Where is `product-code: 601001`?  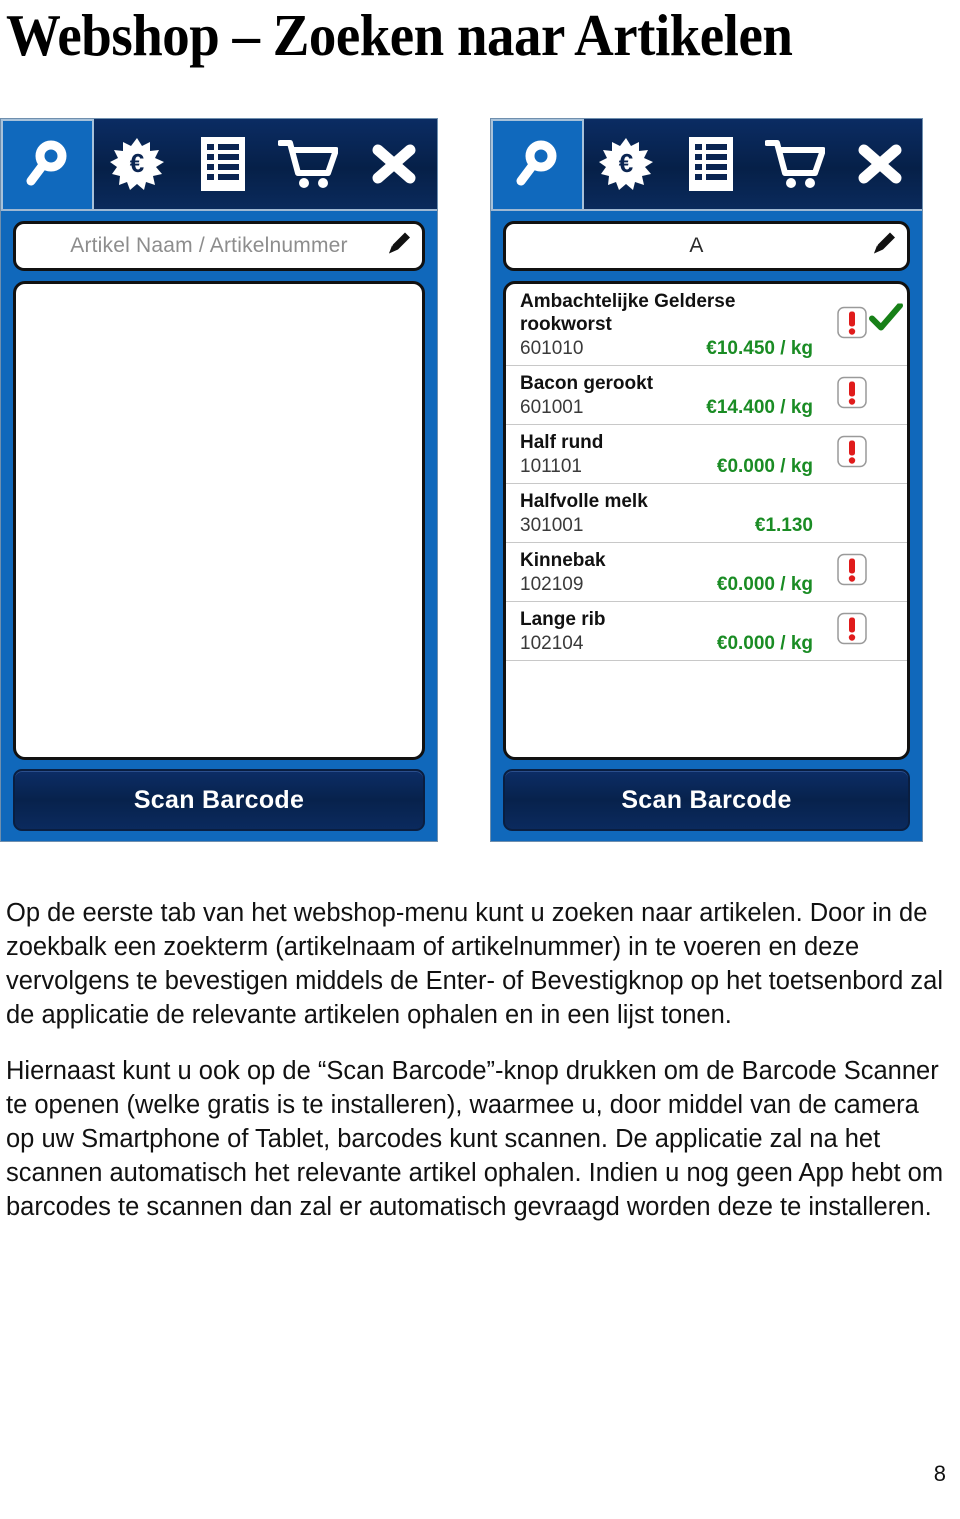 product-code: 601001 is located at coordinates (552, 407).